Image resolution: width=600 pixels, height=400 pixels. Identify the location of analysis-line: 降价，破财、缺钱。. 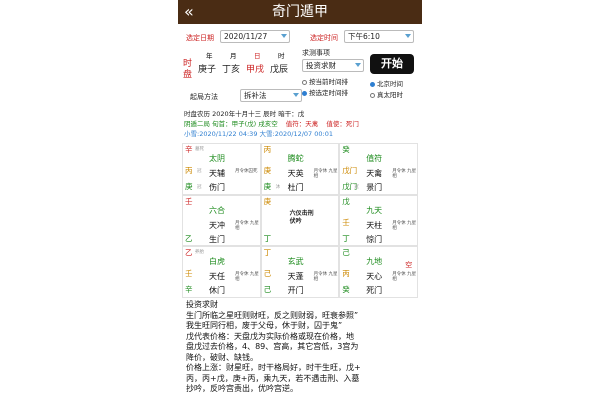
(222, 357).